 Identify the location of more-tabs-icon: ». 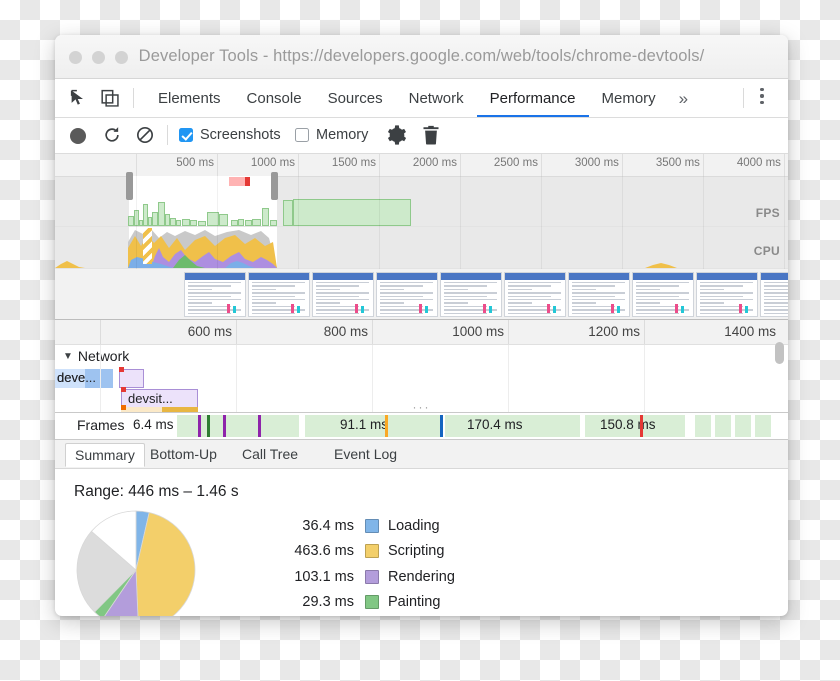
(683, 98).